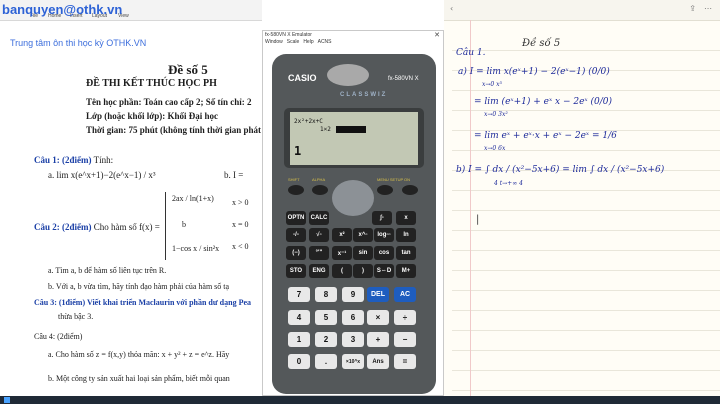 Image resolution: width=720 pixels, height=404 pixels. What do you see at coordinates (319, 179) in the screenshot?
I see `alpha-label: ALPHA` at bounding box center [319, 179].